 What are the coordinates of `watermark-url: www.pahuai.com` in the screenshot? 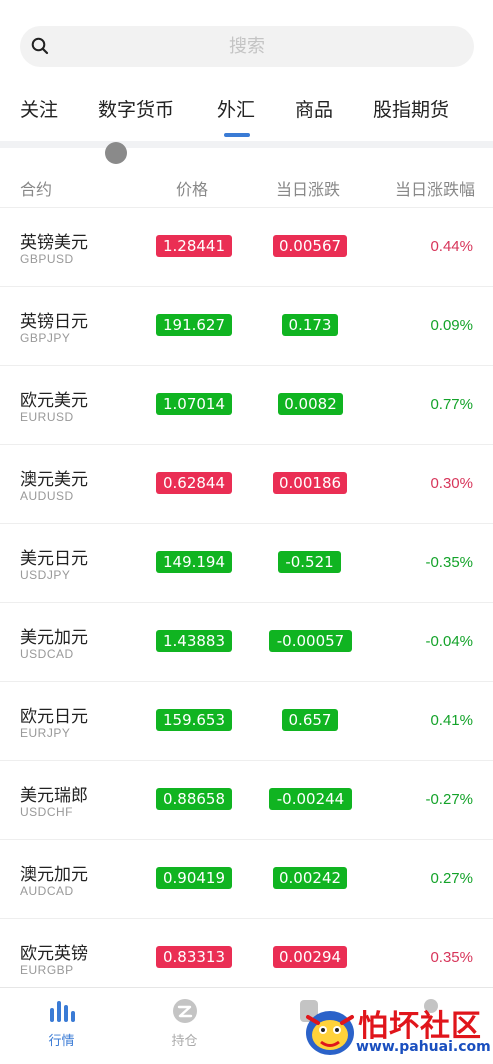 It's located at (423, 1047).